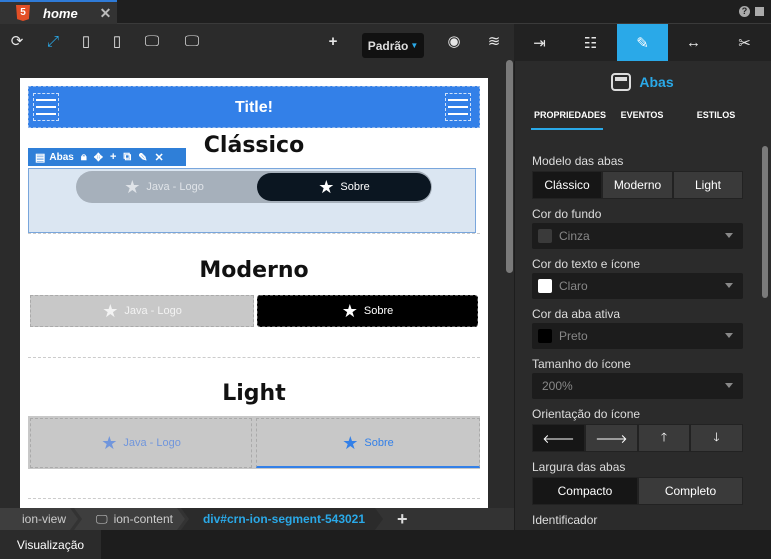  I want to click on option-complete: Completo, so click(690, 491).